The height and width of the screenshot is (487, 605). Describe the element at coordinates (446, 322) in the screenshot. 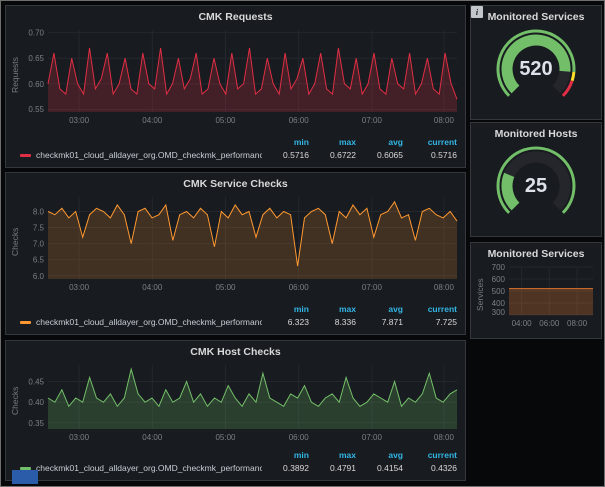

I see `stat-current: 7.725` at that location.